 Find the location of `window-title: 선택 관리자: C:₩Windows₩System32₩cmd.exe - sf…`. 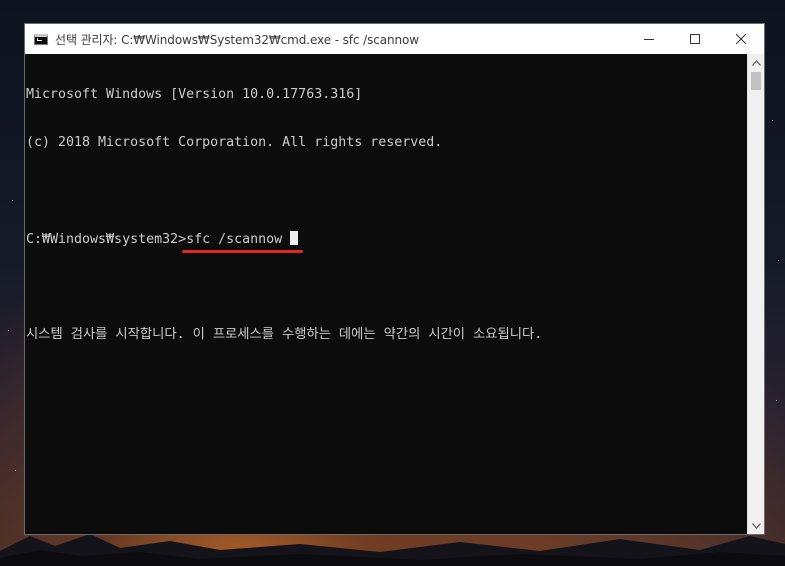

window-title: 선택 관리자: C:₩Windows₩System32₩cmd.exe - sf… is located at coordinates (237, 39).